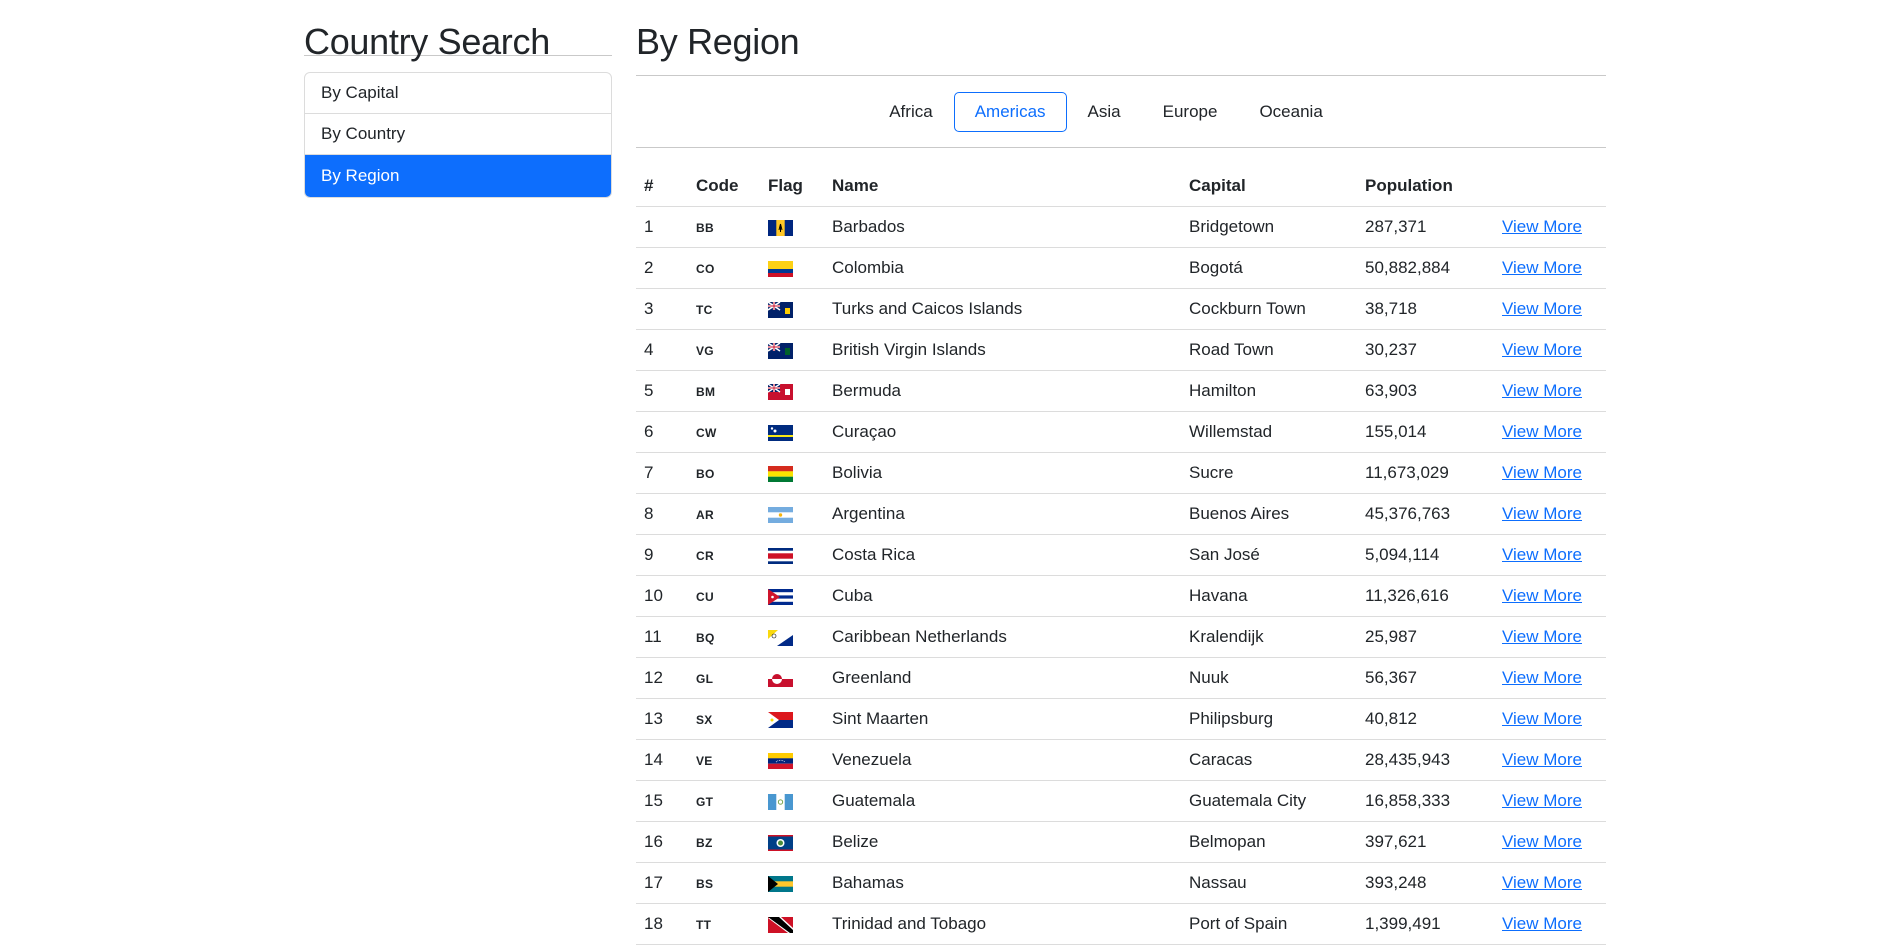 The height and width of the screenshot is (945, 1899). Describe the element at coordinates (724, 842) in the screenshot. I see `country-code: BZ` at that location.